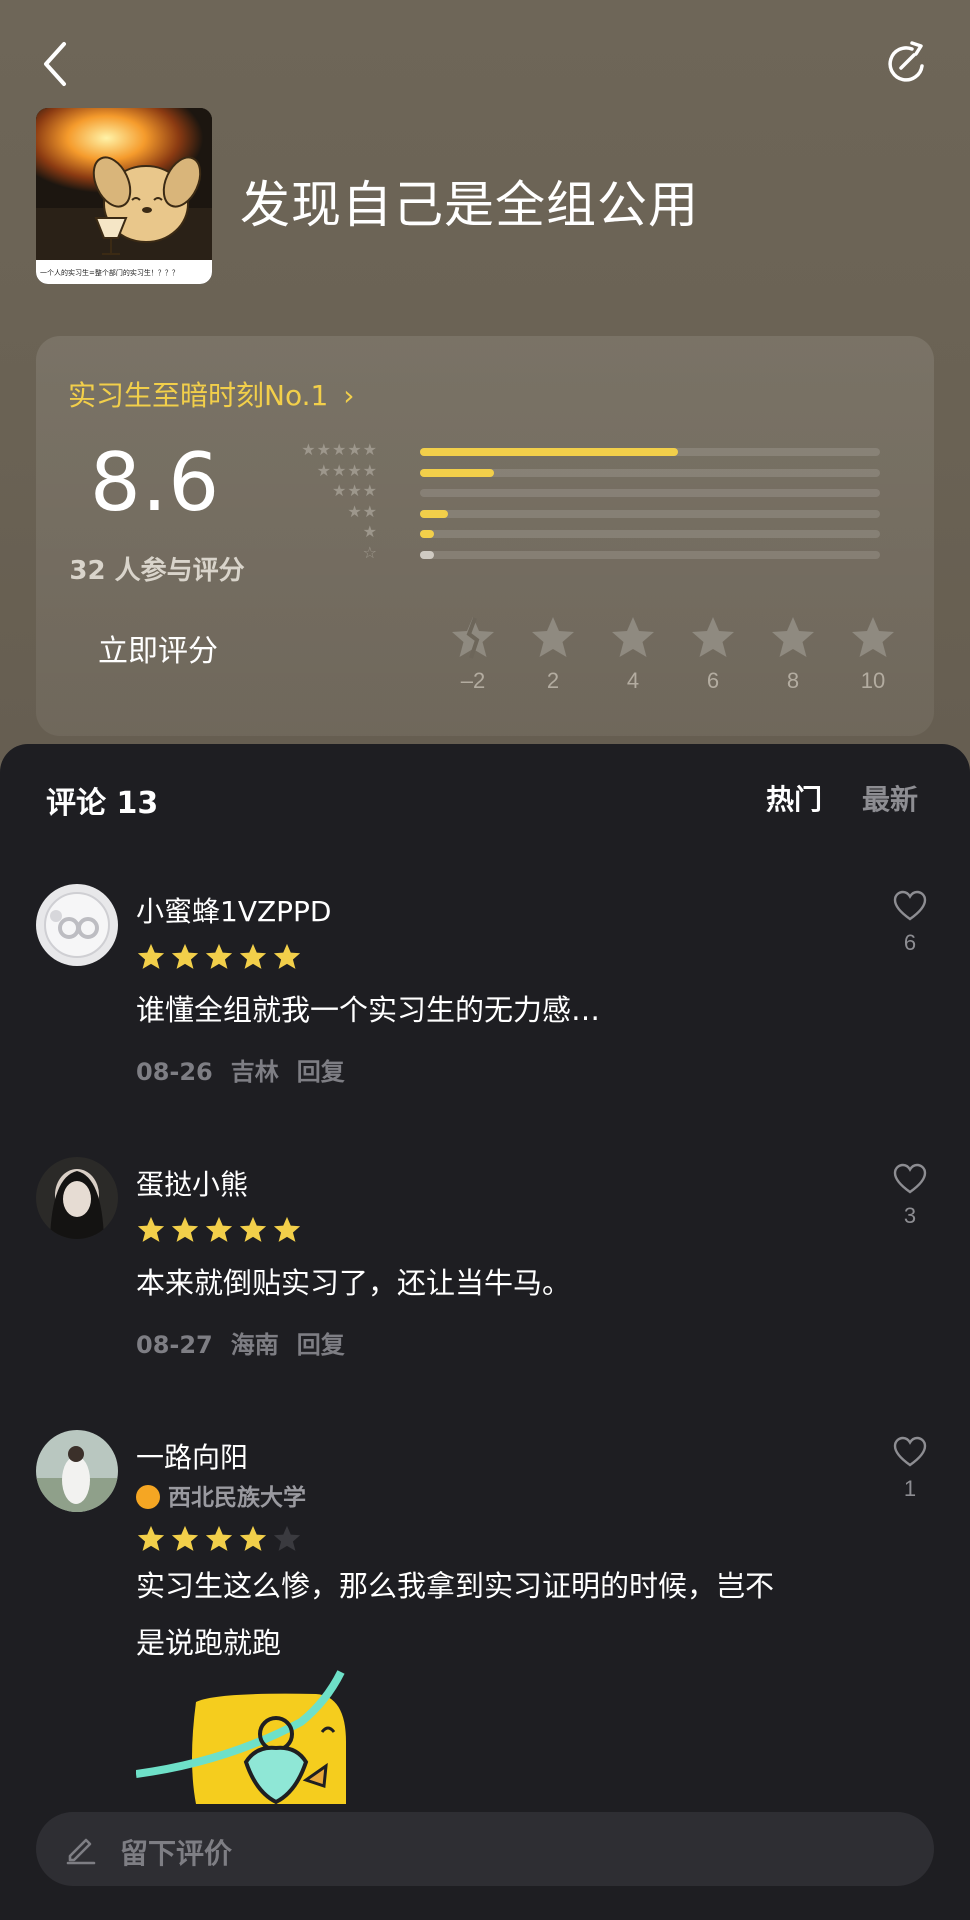 The width and height of the screenshot is (970, 1920). What do you see at coordinates (158, 651) in the screenshot?
I see `rate-now-label: 立即评分` at bounding box center [158, 651].